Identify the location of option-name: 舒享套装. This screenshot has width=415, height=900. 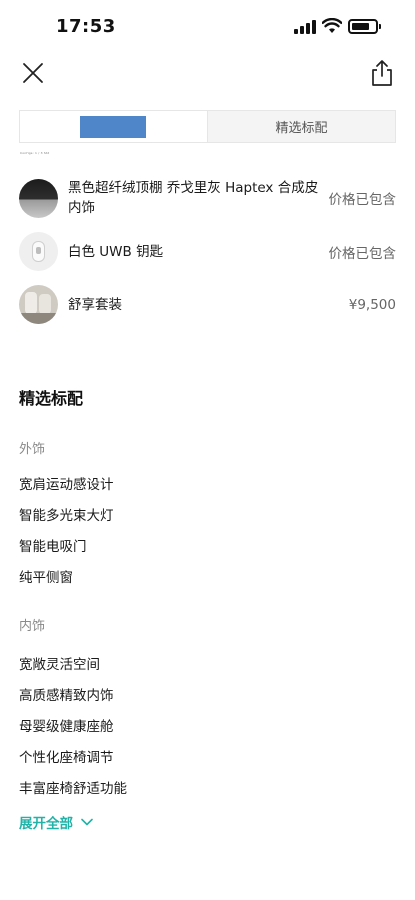
(95, 304).